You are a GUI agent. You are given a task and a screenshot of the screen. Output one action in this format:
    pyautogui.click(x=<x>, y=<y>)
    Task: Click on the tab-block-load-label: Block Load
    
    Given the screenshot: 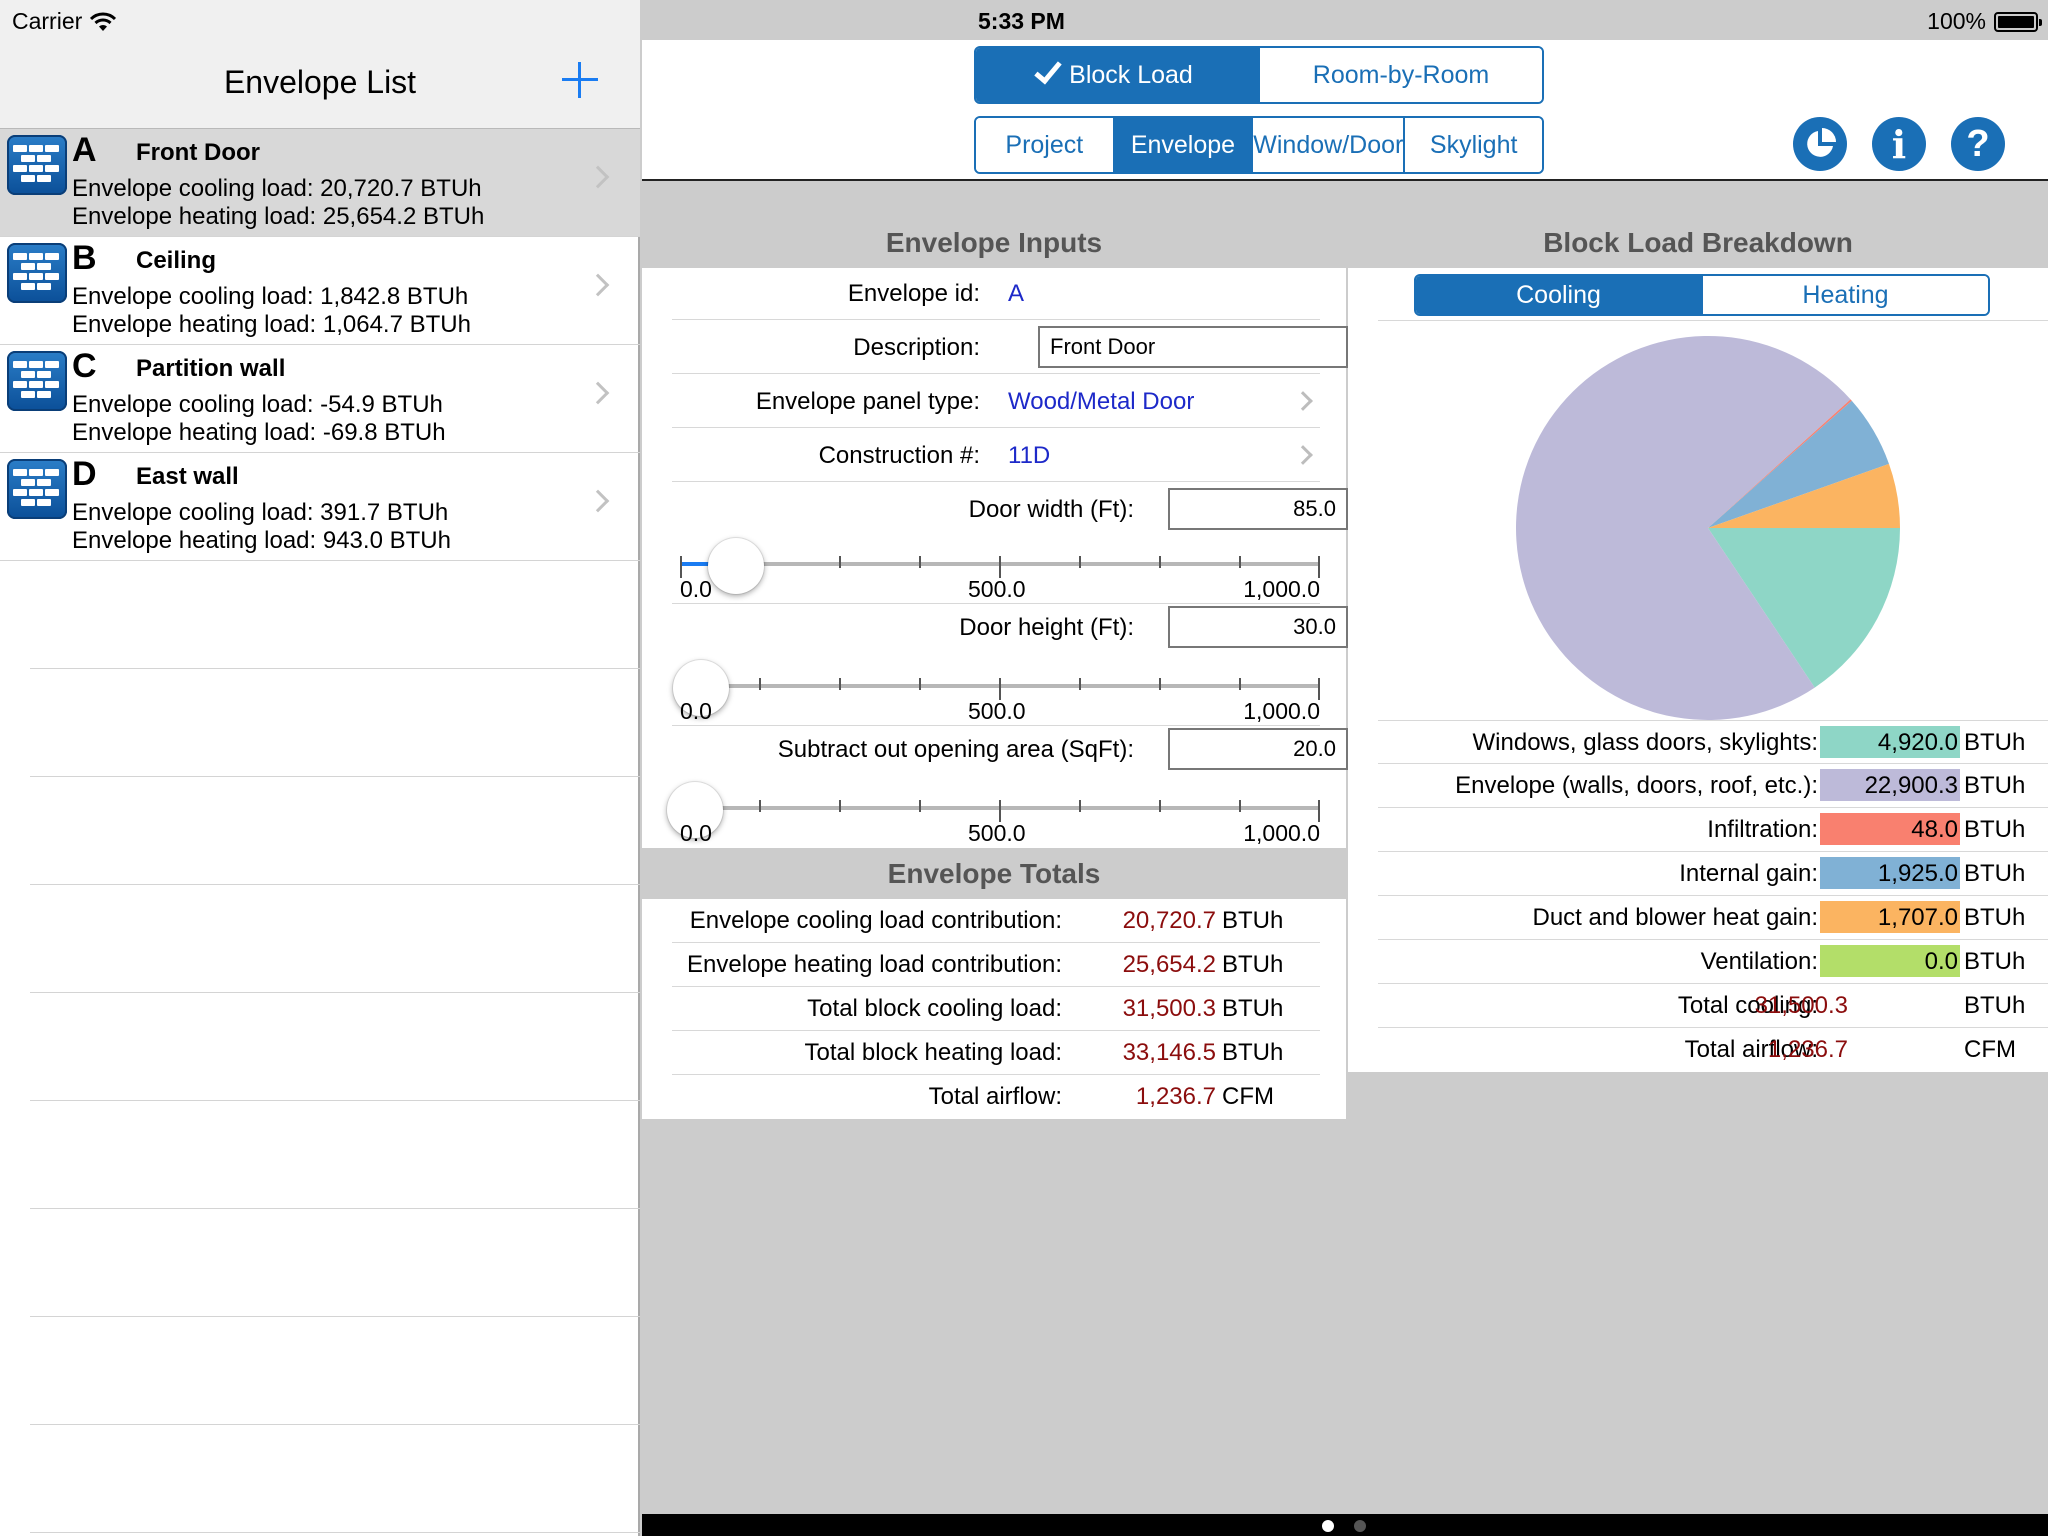 What is the action you would take?
    pyautogui.click(x=1131, y=74)
    